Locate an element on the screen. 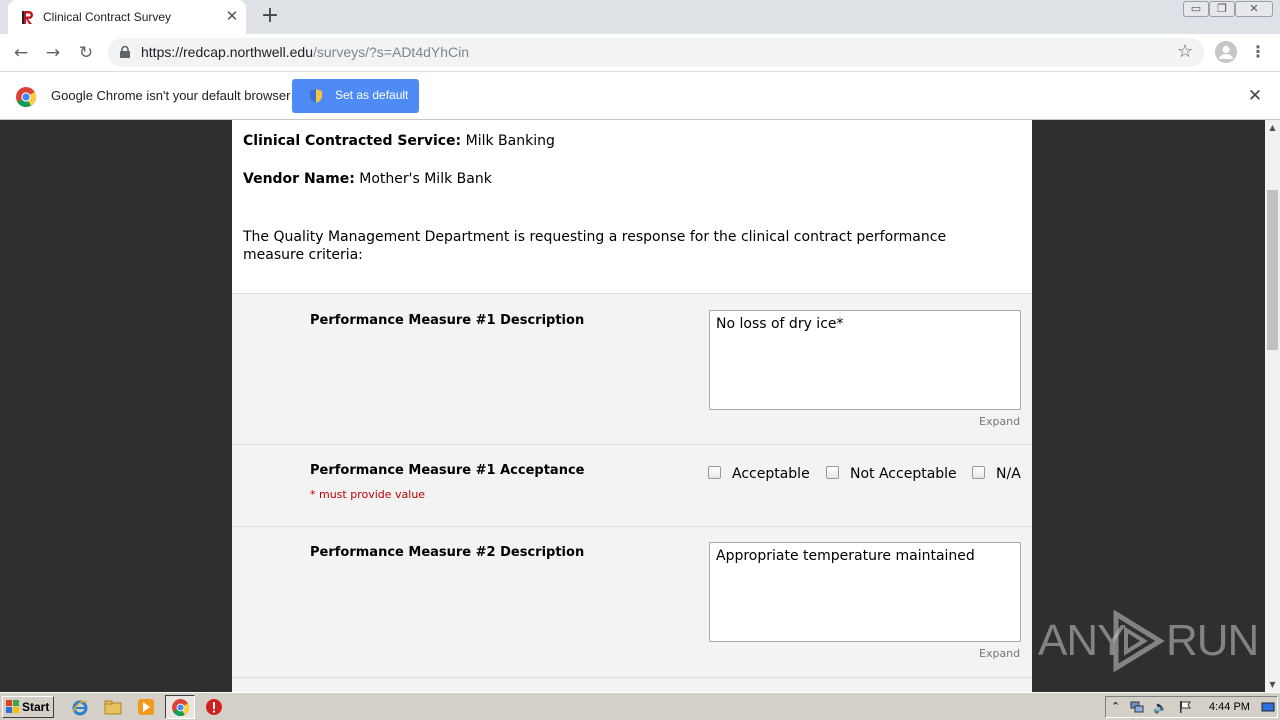 The image size is (1280, 720). windows-taskbar: Start ⌃ 🔈 4:44 PM is located at coordinates (640, 706).